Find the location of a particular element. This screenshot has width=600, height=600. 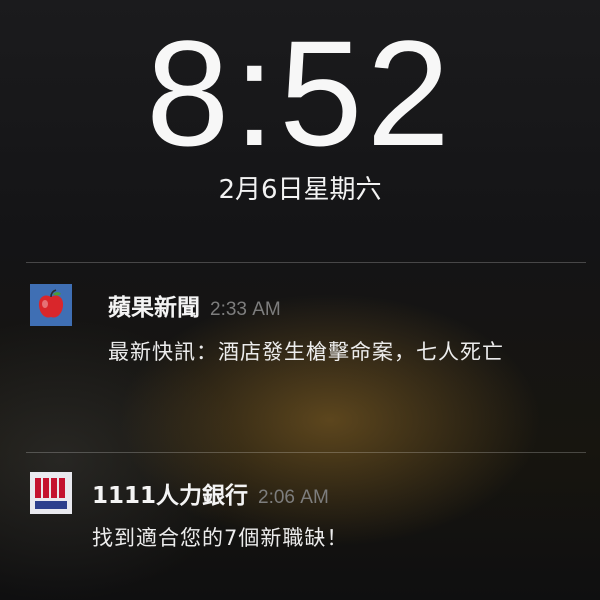

notification-app-name: 蘋果新聞 is located at coordinates (154, 308).